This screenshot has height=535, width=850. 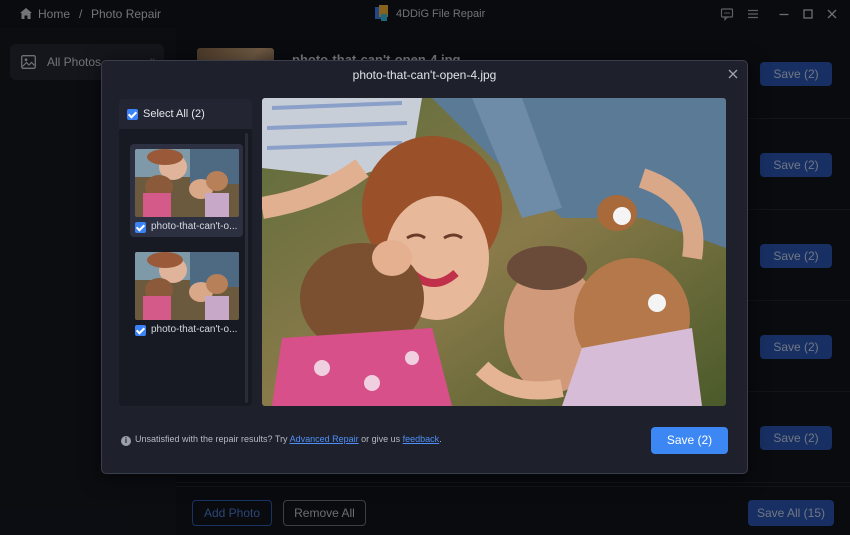 I want to click on feedback-link: feedback, so click(x=421, y=439).